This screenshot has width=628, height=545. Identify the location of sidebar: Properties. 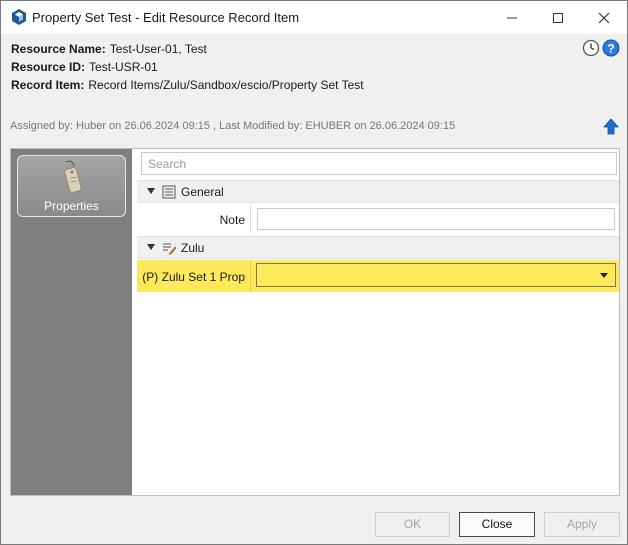
(71, 322).